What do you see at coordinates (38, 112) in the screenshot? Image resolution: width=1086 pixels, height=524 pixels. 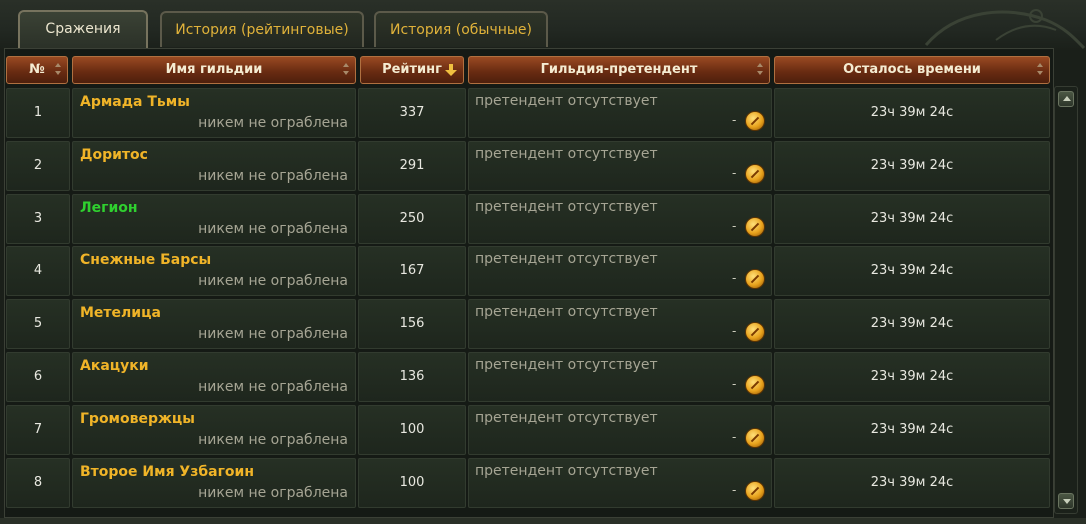 I see `rank-number: 1` at bounding box center [38, 112].